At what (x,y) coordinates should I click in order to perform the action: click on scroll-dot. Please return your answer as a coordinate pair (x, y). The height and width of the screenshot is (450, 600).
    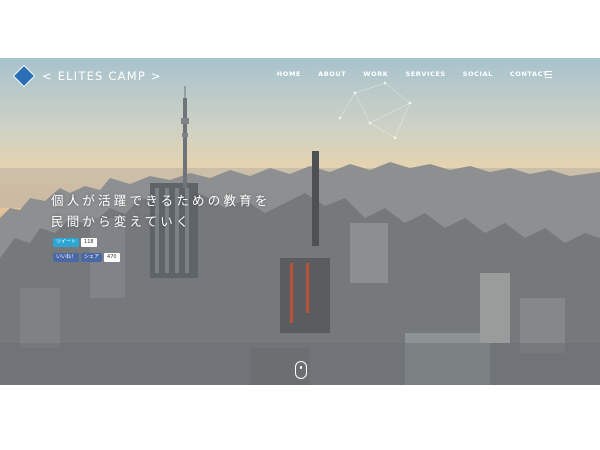
    Looking at the image, I should click on (301, 367).